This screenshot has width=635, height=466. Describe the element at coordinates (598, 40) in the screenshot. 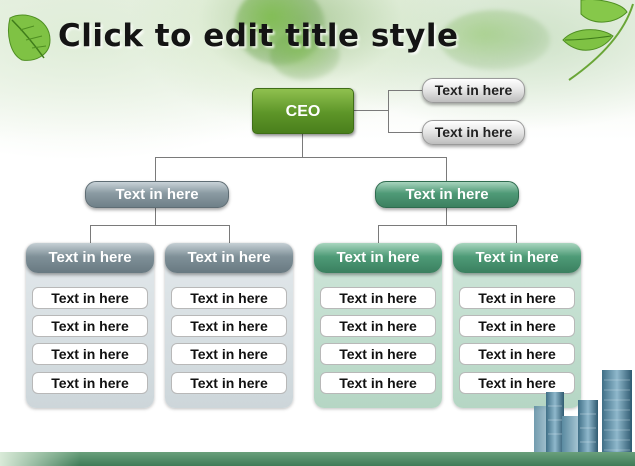

I see `leaf-branch-icon` at that location.